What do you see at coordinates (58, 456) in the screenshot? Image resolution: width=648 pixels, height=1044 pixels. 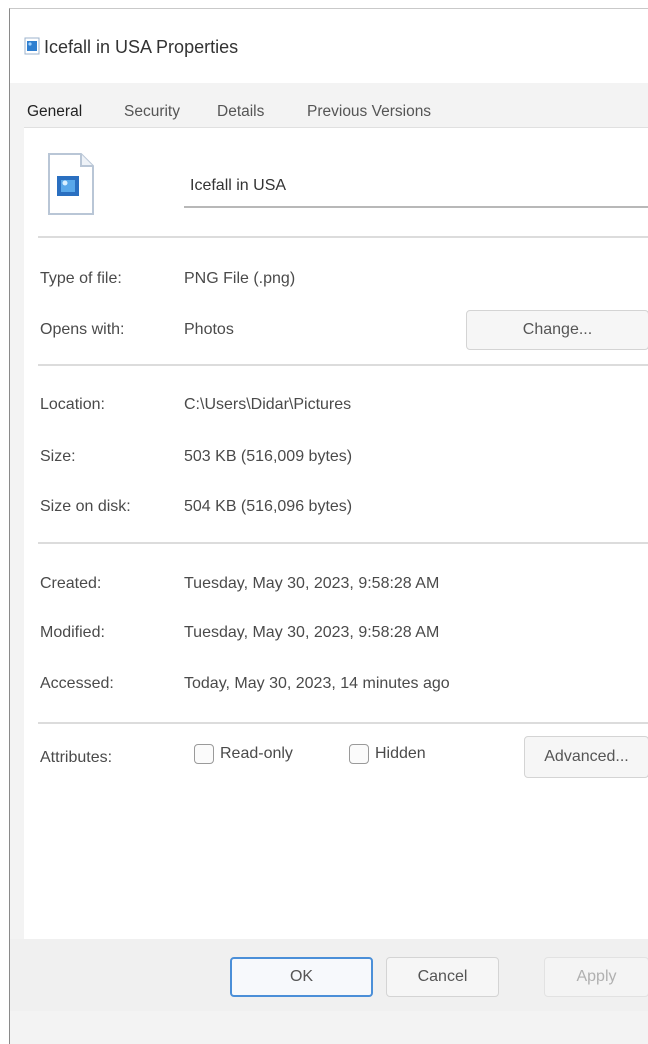 I see `size-label: Size:` at bounding box center [58, 456].